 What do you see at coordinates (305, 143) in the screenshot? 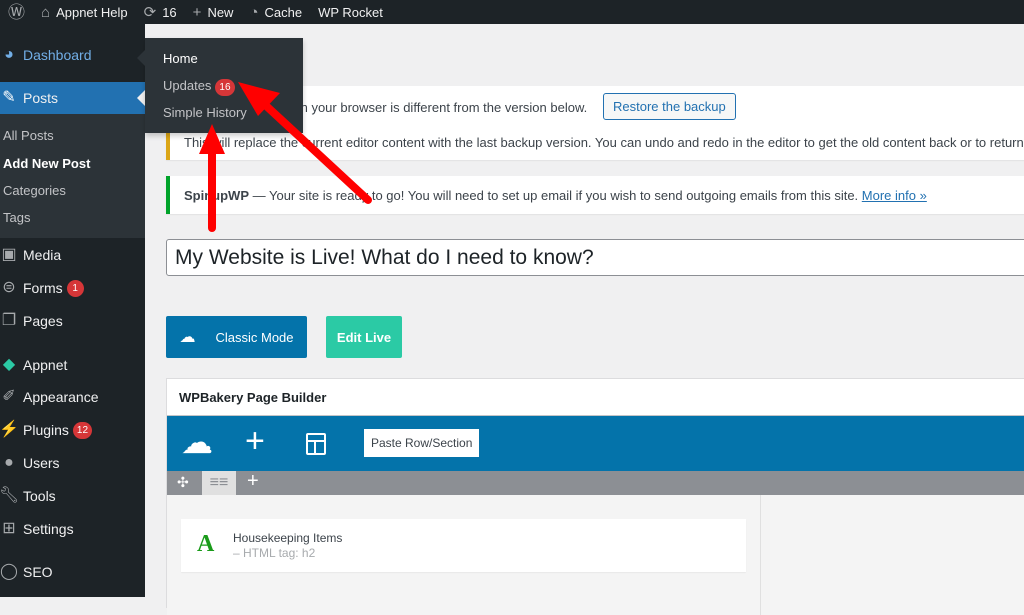
I see `arrow-to-updates` at bounding box center [305, 143].